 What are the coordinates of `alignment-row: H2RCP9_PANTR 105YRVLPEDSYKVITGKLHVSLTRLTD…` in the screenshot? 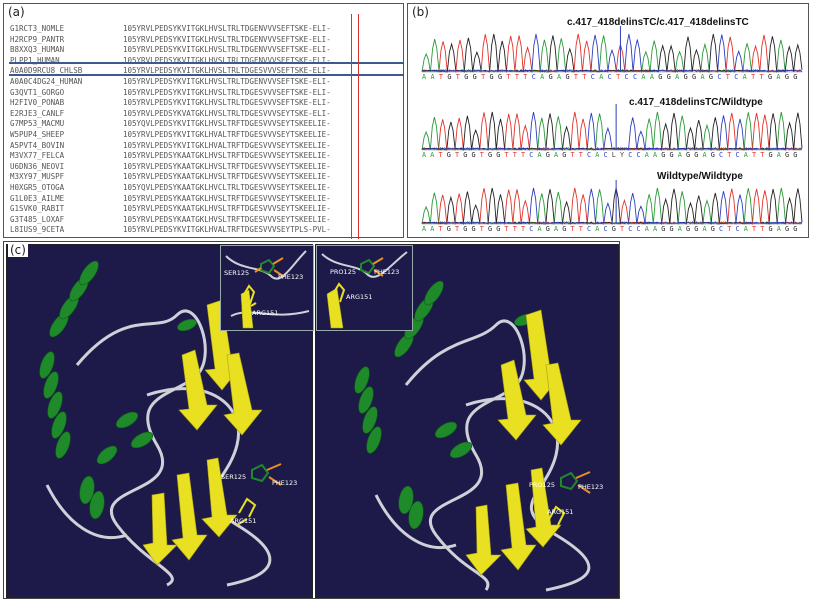 It's located at (170, 40).